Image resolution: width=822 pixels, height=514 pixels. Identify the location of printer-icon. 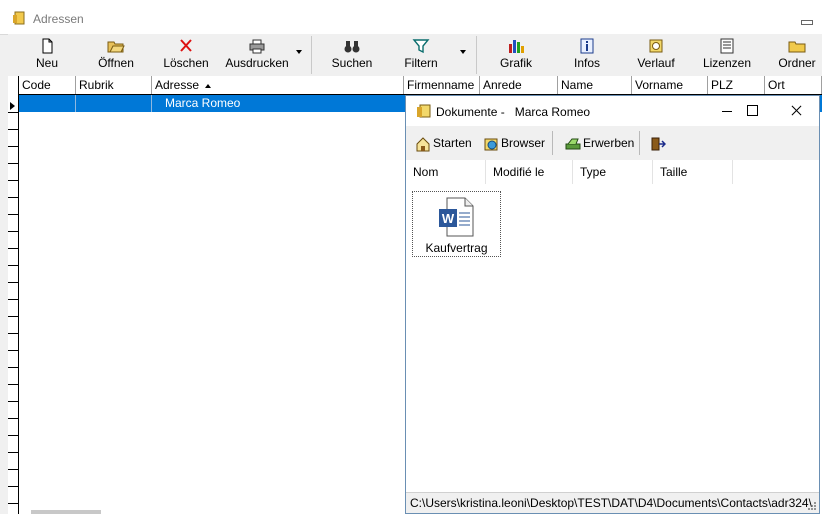
(257, 46).